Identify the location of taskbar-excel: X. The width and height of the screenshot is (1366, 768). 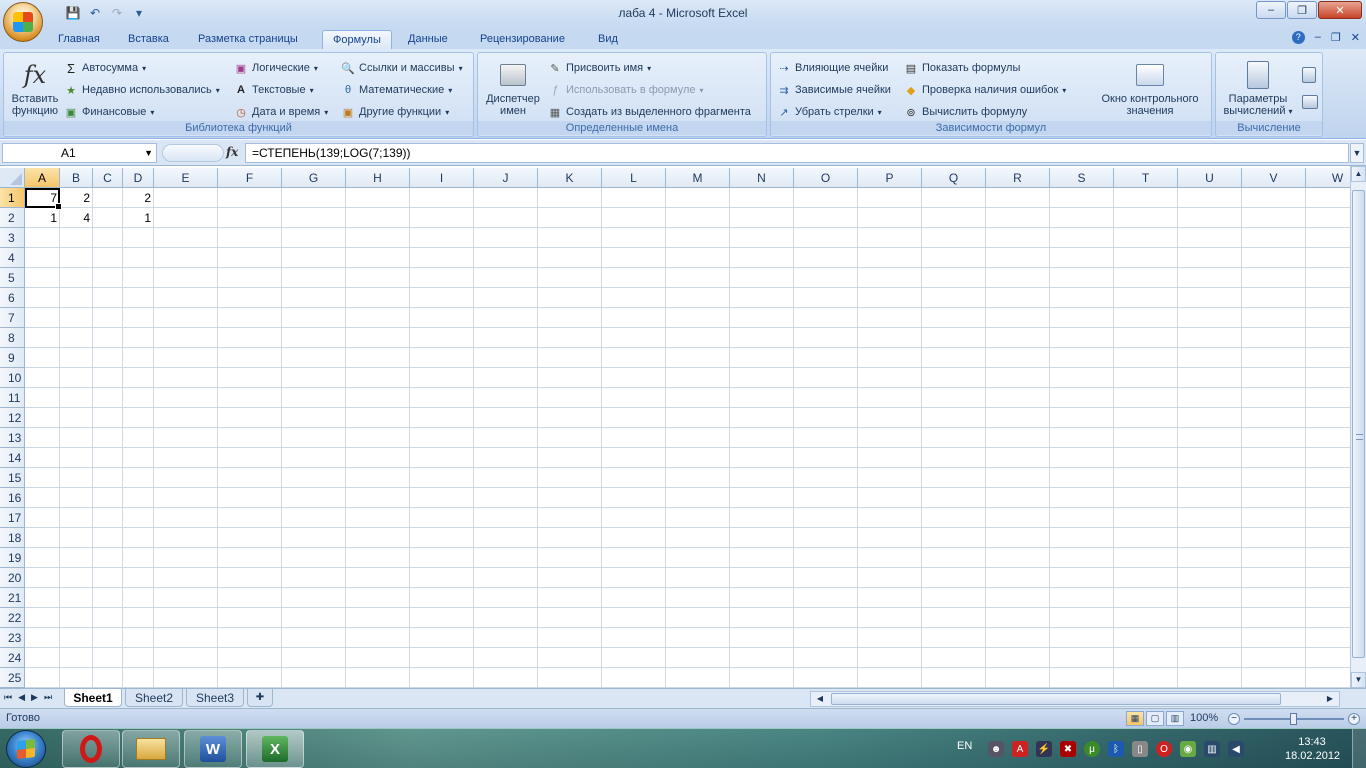
(275, 749).